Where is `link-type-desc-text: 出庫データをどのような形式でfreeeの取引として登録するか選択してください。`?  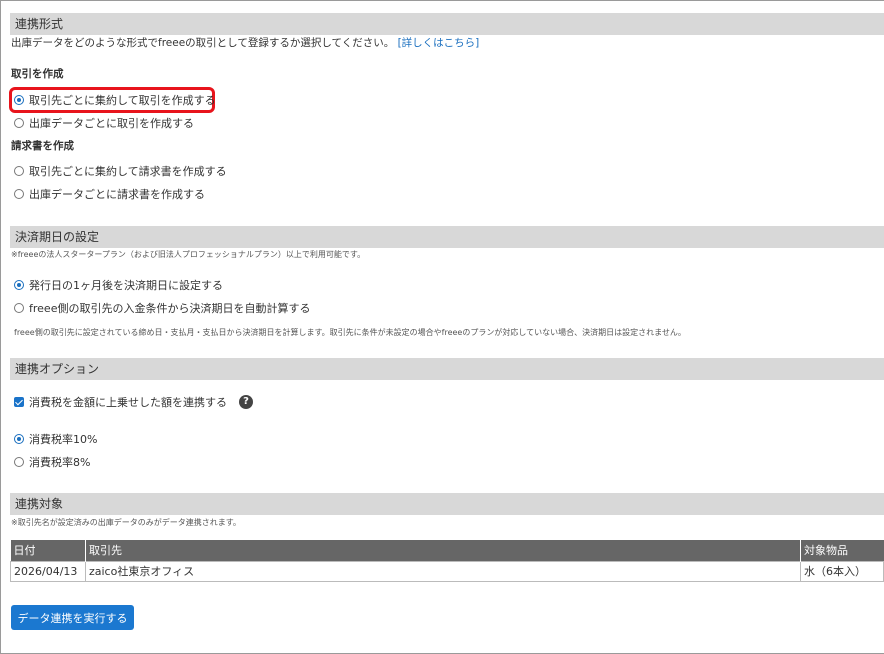
link-type-desc-text: 出庫データをどのような形式でfreeeの取引として登録するか選択してください。 is located at coordinates (203, 43).